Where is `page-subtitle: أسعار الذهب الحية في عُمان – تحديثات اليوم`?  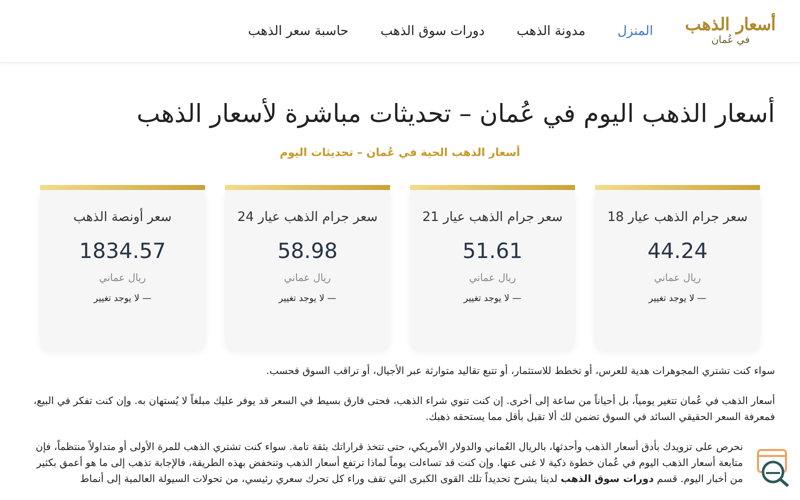
page-subtitle: أسعار الذهب الحية في عُمان – تحديثات اليوم is located at coordinates (400, 152).